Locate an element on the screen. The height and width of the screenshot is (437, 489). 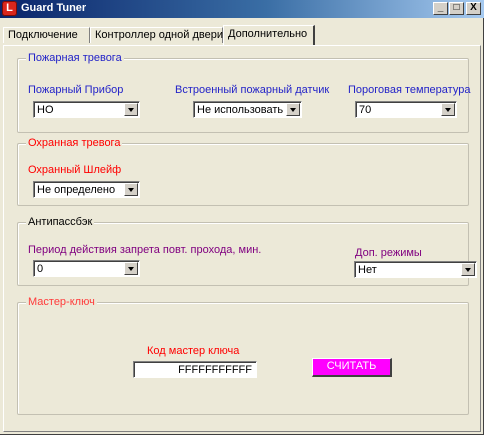
master-code-input: FFFFFFFFFFF is located at coordinates (195, 369).